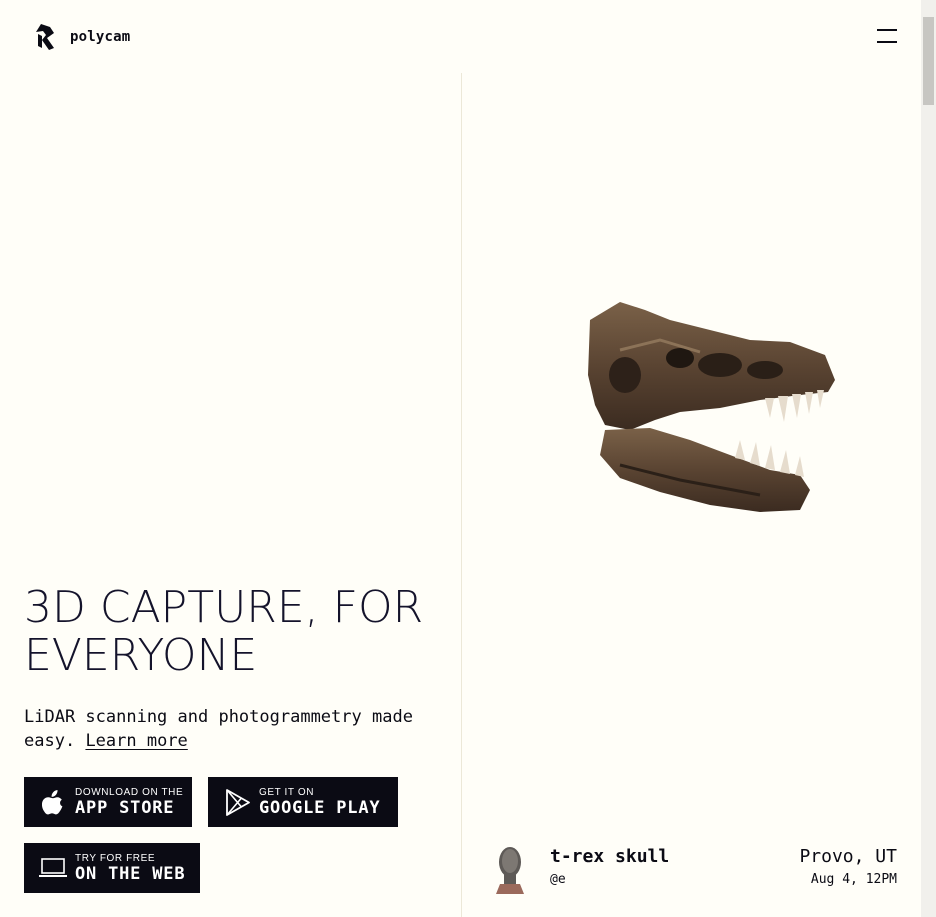 The image size is (936, 917). Describe the element at coordinates (609, 856) in the screenshot. I see `capture-title: t-rex skull` at that location.